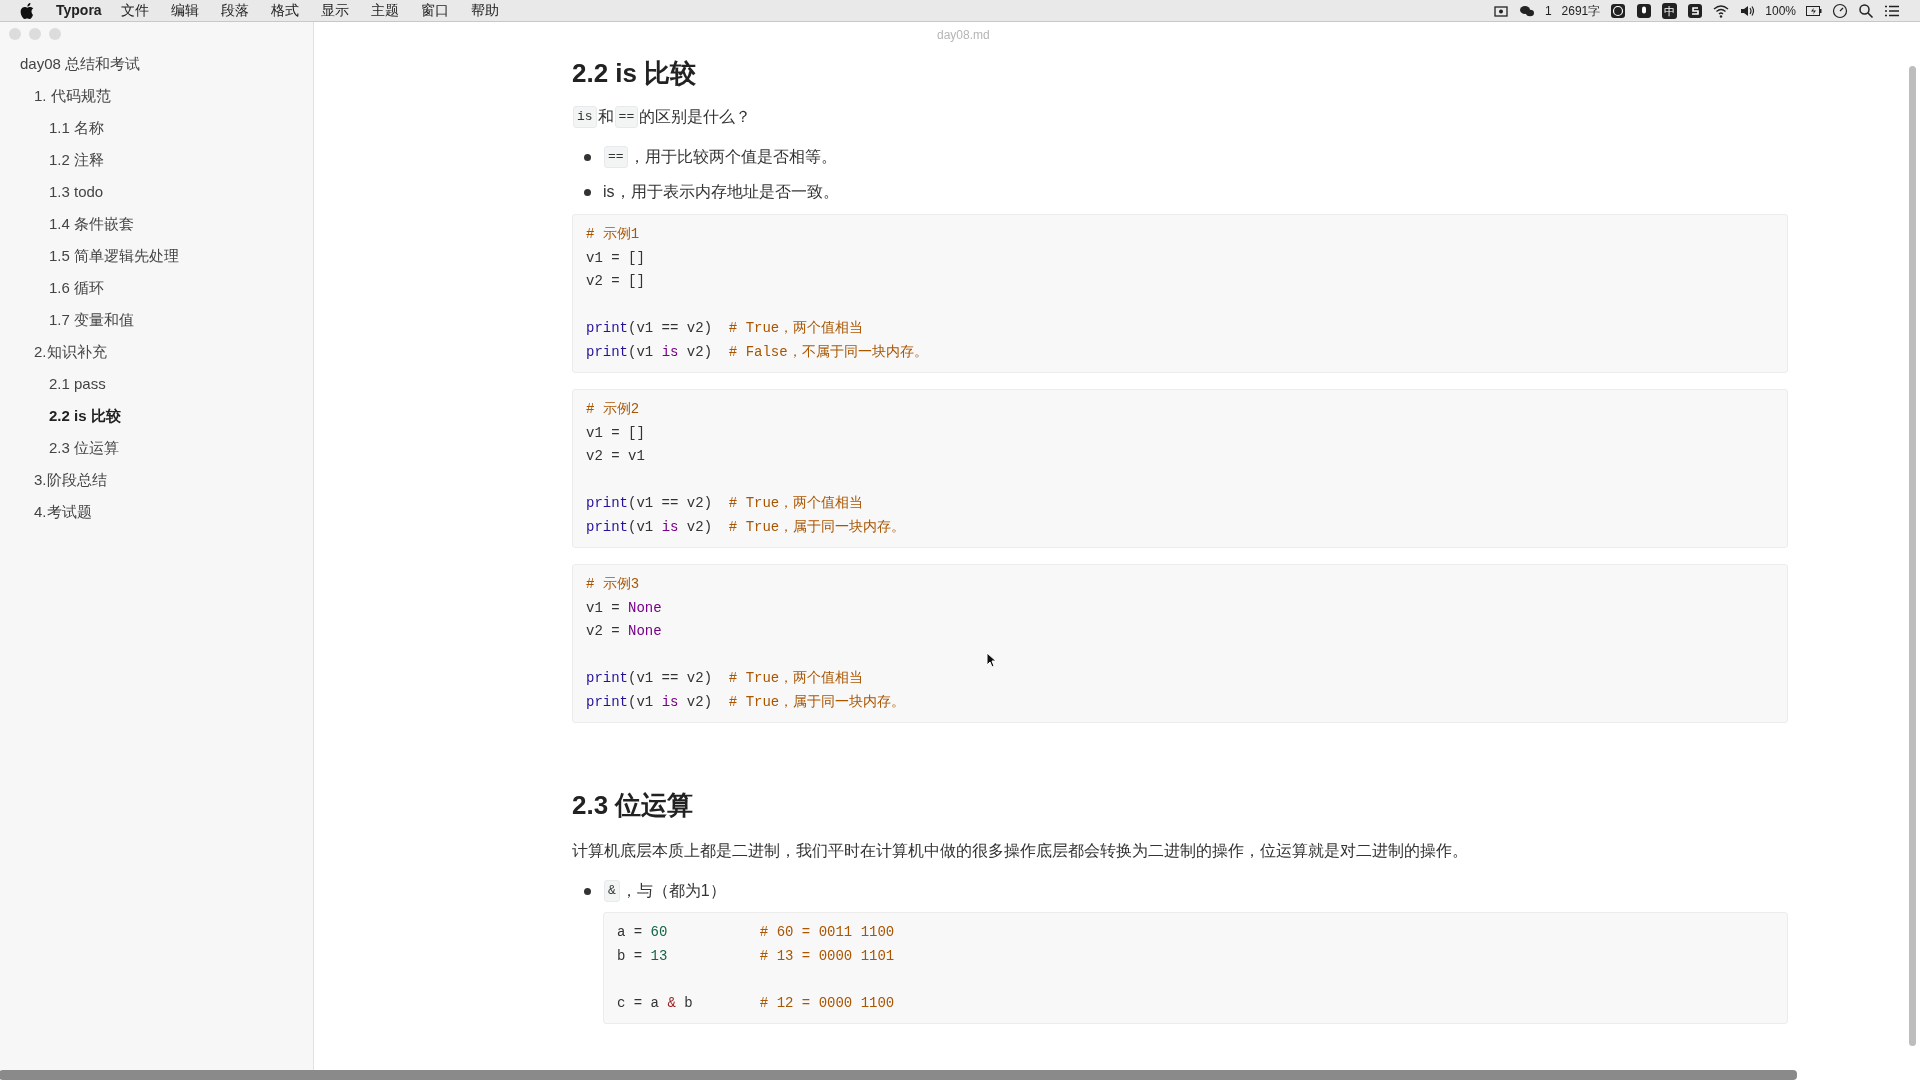  Describe the element at coordinates (1581, 11) in the screenshot. I see `status-text: 2691字` at that location.